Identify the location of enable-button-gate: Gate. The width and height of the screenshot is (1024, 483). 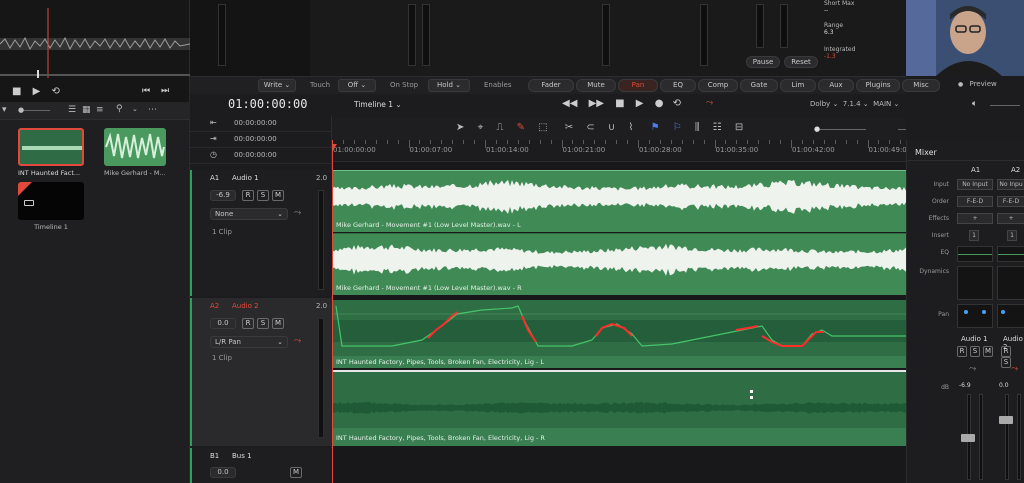
(759, 85).